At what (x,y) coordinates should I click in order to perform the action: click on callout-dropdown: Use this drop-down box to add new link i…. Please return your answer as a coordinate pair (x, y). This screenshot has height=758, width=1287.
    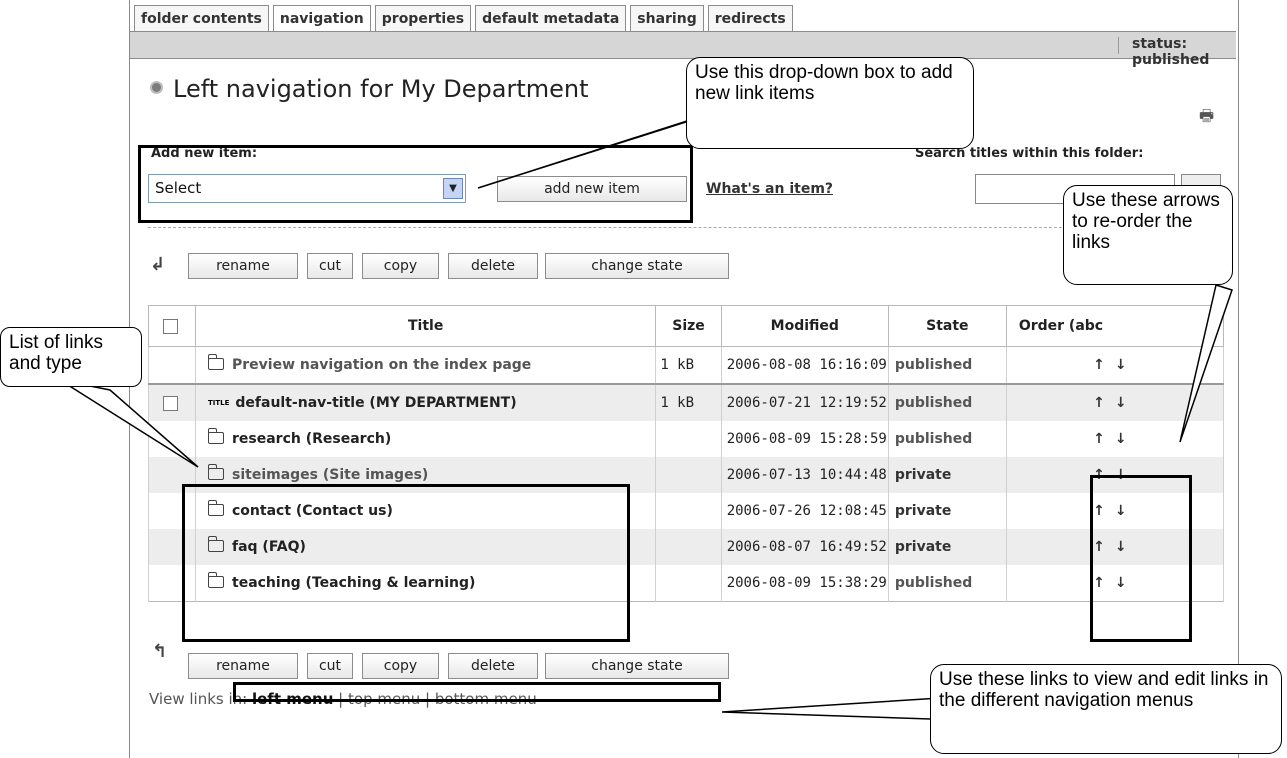
    Looking at the image, I should click on (830, 103).